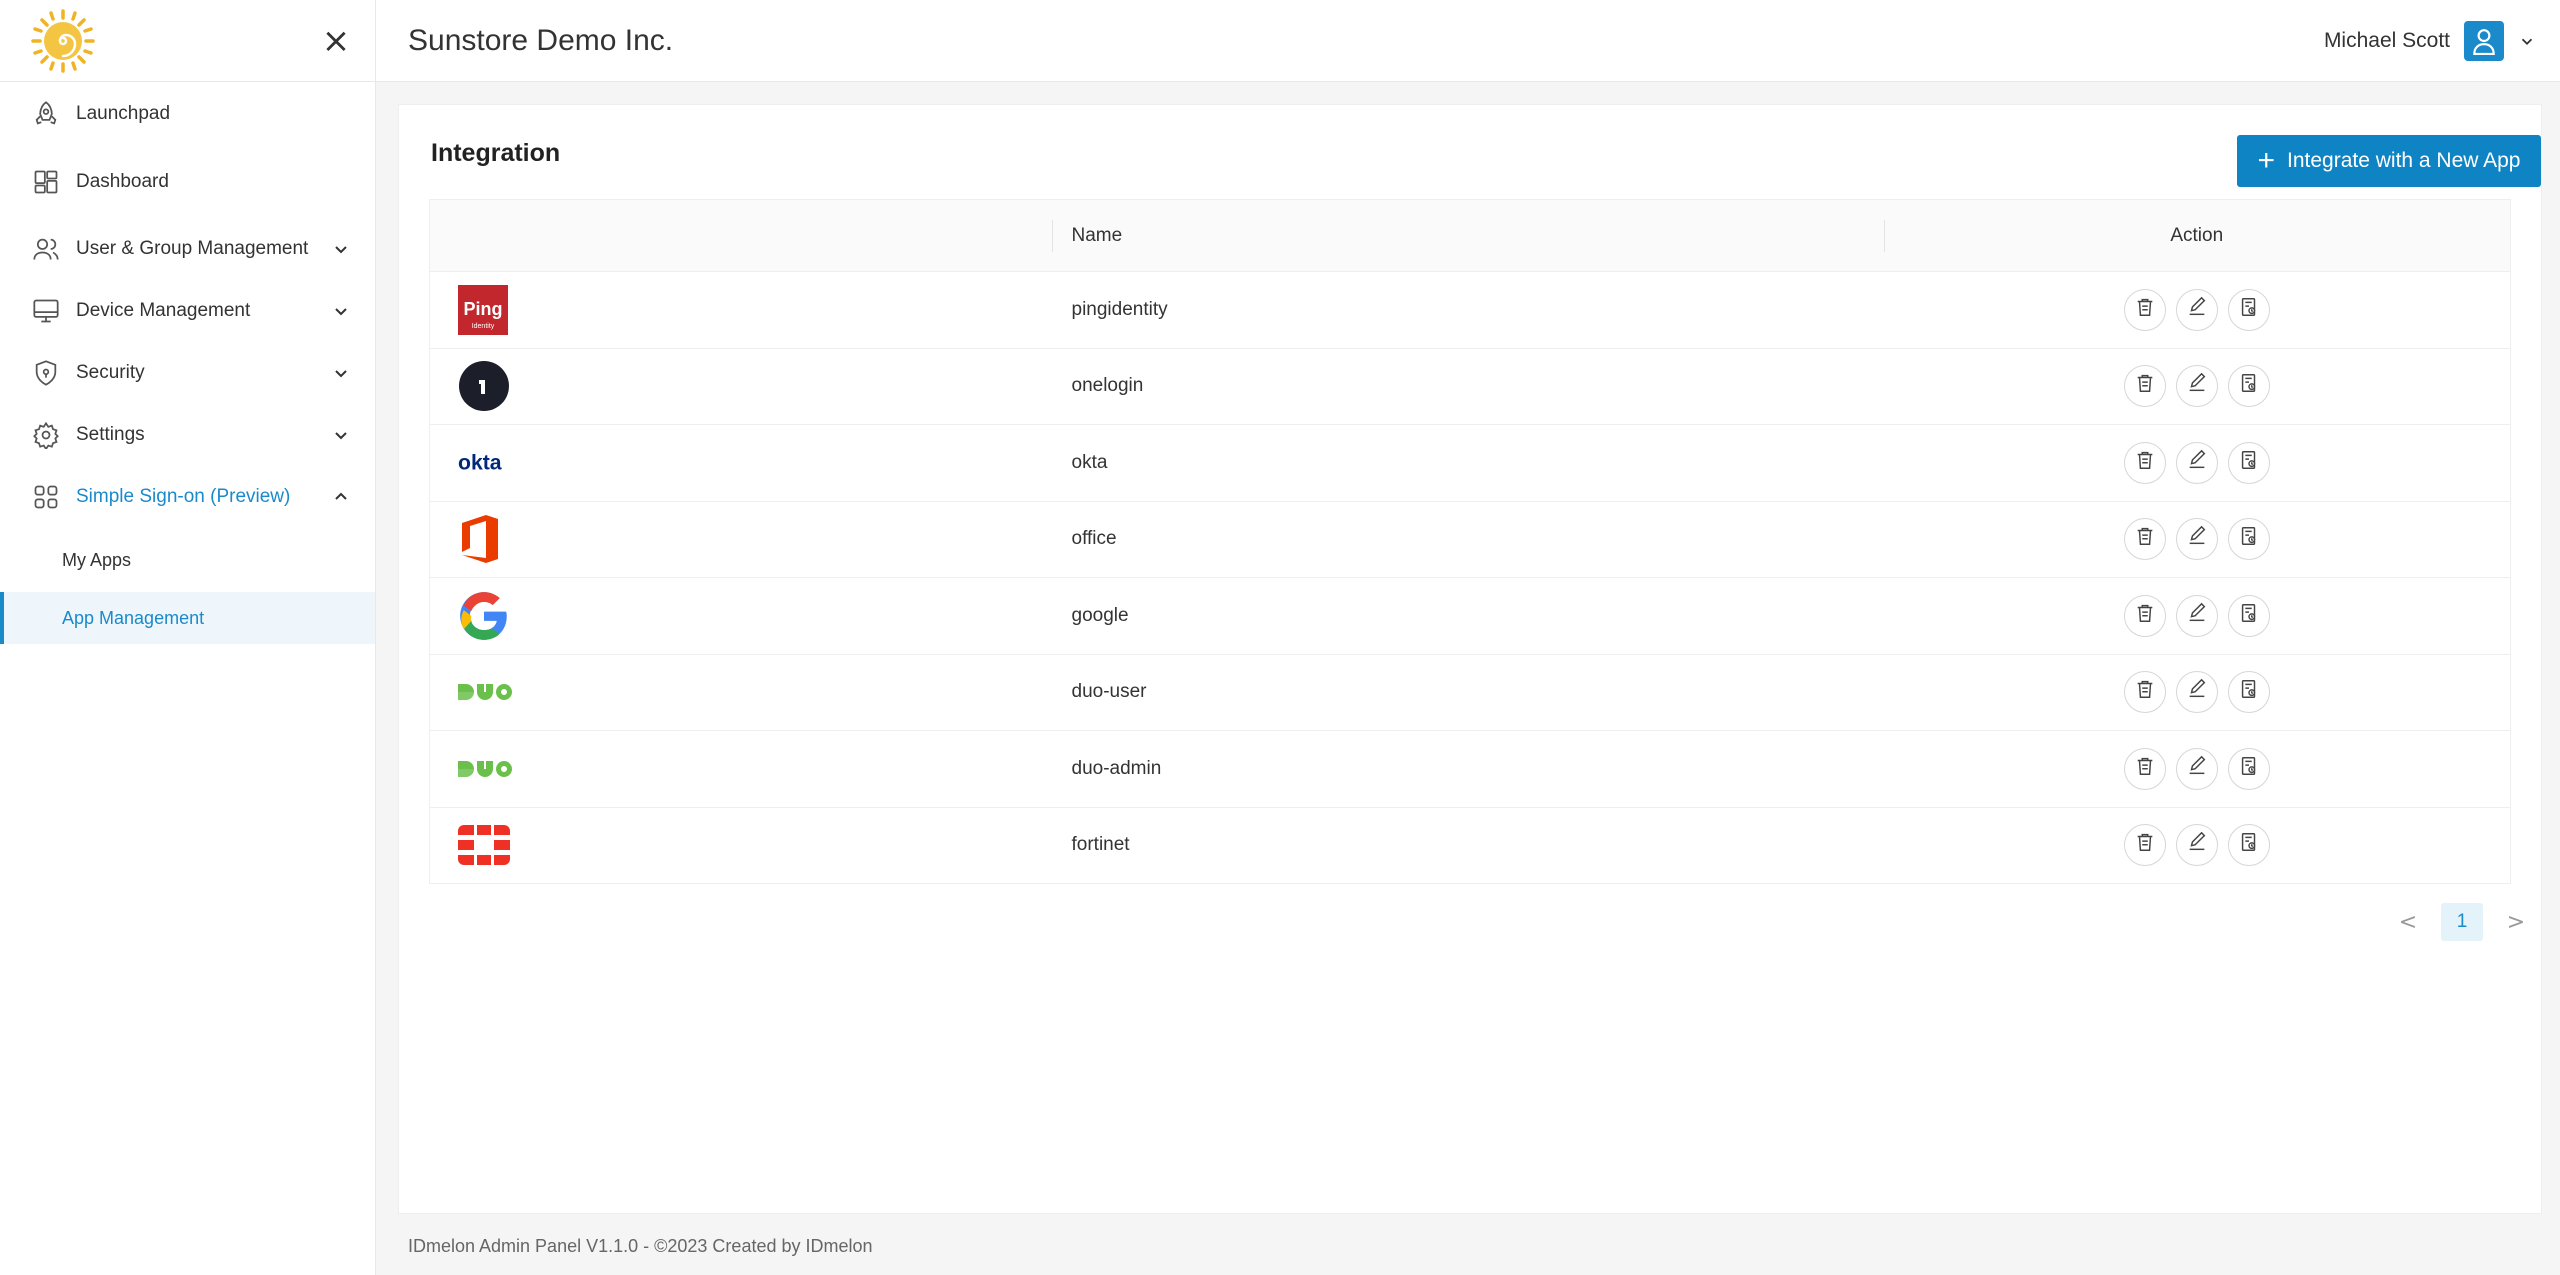 The image size is (2560, 1275). What do you see at coordinates (46, 114) in the screenshot?
I see `rocket-icon` at bounding box center [46, 114].